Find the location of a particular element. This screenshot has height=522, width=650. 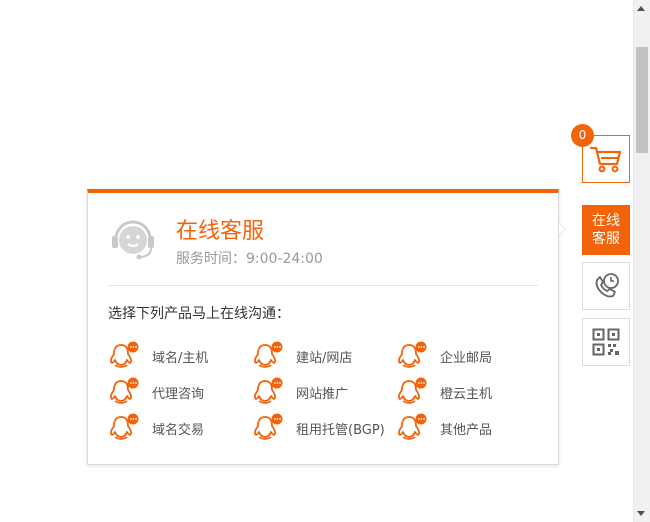

popup-title: 在线客服 is located at coordinates (220, 231).